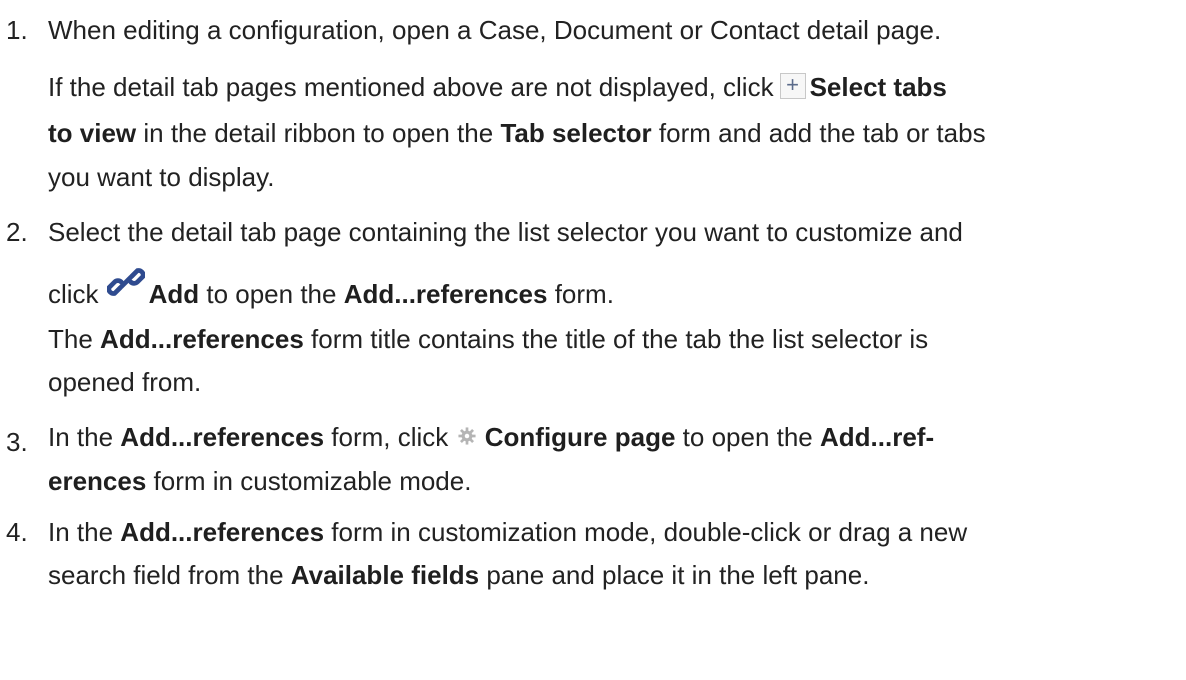 Image resolution: width=1186 pixels, height=680 pixels. I want to click on add-references-label-cont: erences, so click(97, 481).